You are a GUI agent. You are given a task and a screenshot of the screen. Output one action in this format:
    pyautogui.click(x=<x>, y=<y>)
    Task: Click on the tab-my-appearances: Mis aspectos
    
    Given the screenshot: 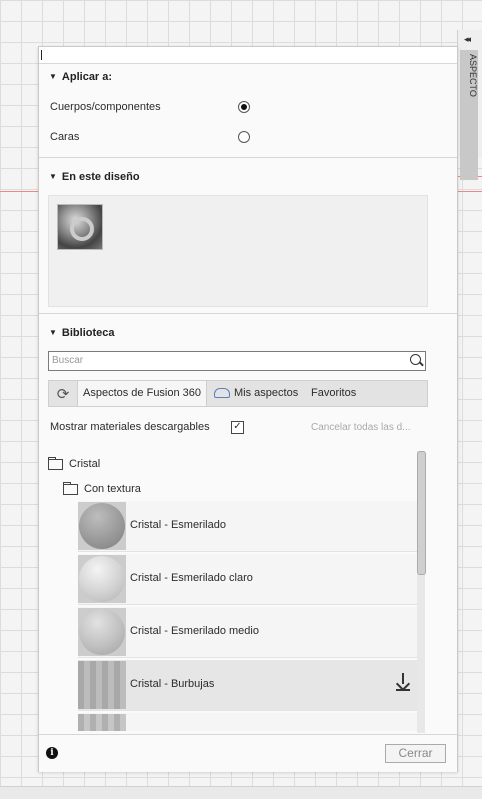 What is the action you would take?
    pyautogui.click(x=256, y=393)
    